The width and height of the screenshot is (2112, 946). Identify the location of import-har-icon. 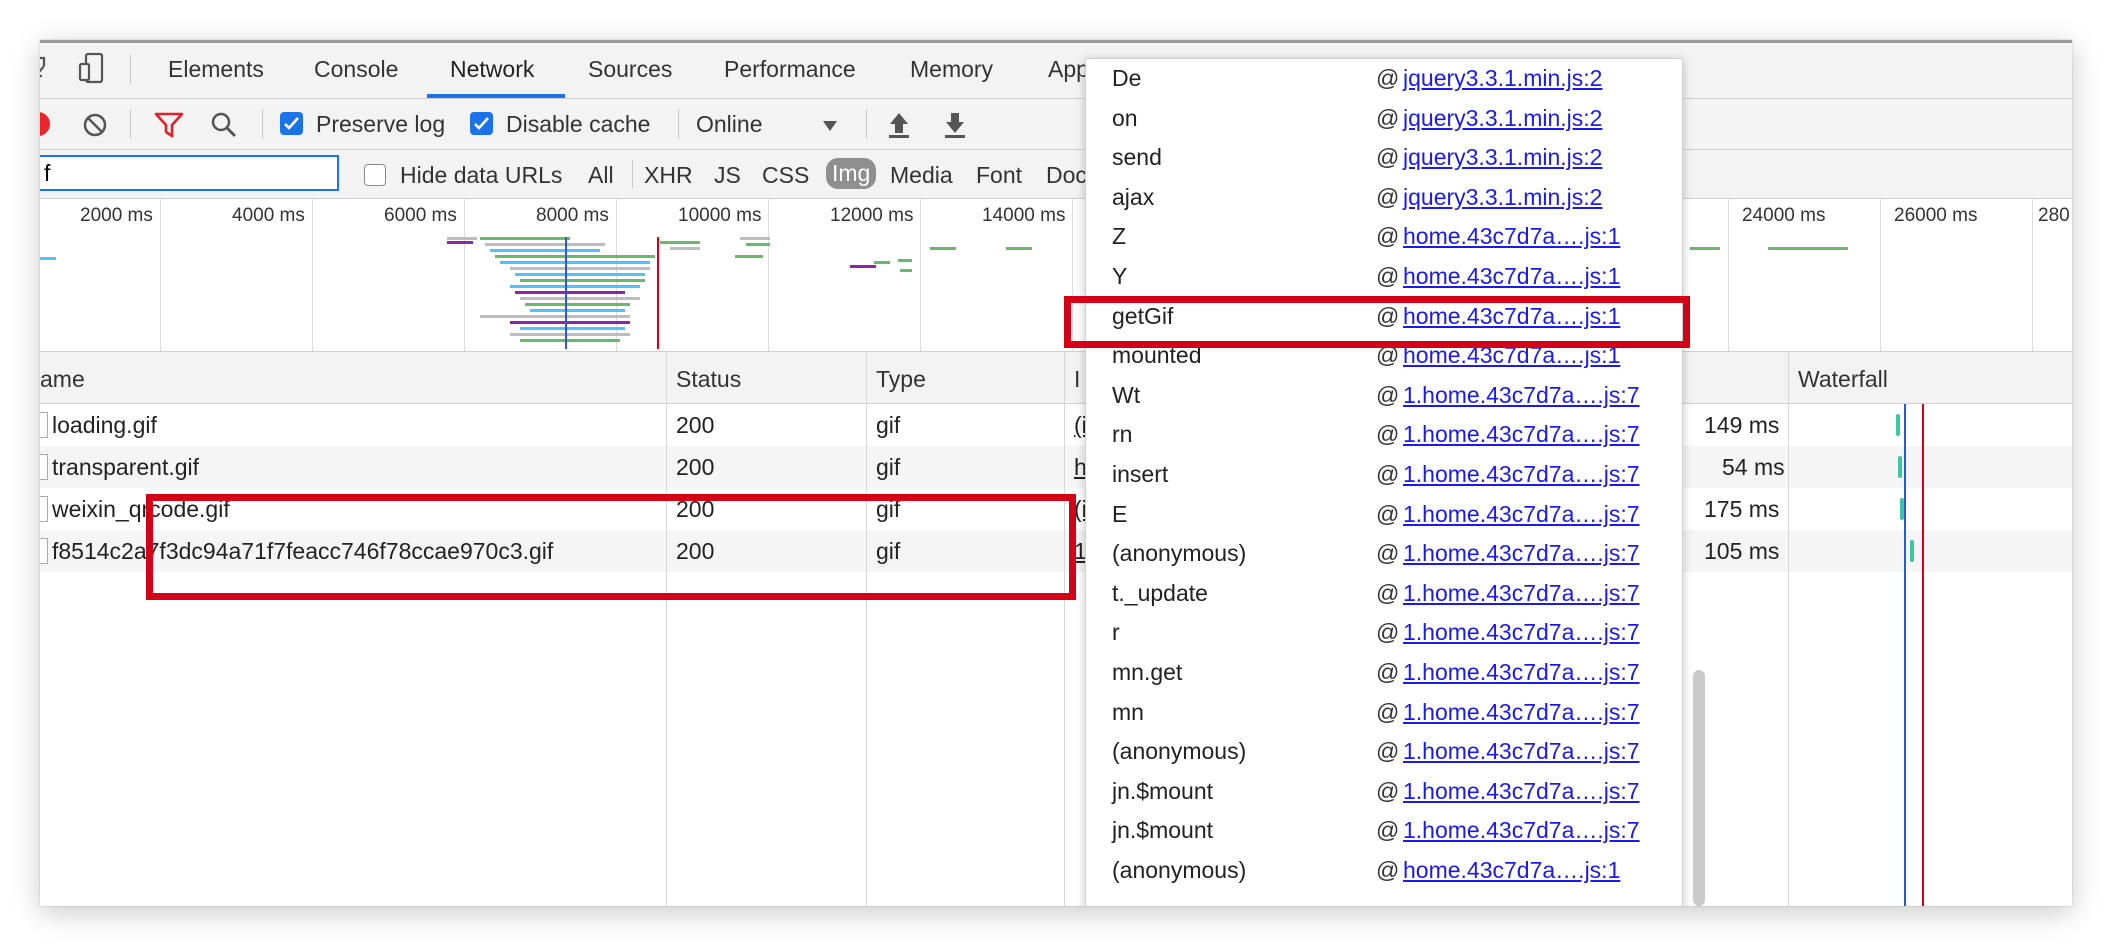
(899, 124).